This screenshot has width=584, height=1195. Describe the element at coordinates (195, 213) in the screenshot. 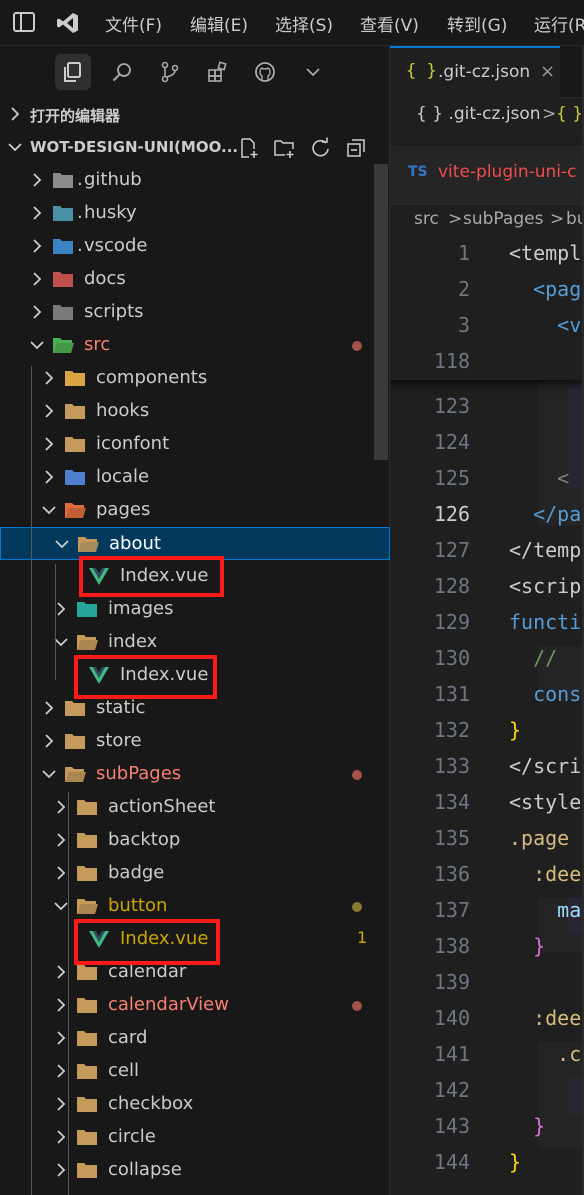

I see `folder-row: husky.` at that location.